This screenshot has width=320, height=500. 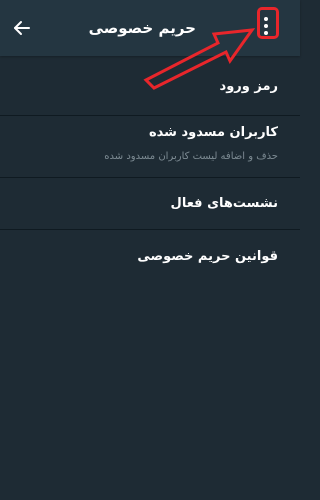 I want to click on menu-item-privacy-policy: قوانین حریم خصوصی, so click(x=150, y=258).